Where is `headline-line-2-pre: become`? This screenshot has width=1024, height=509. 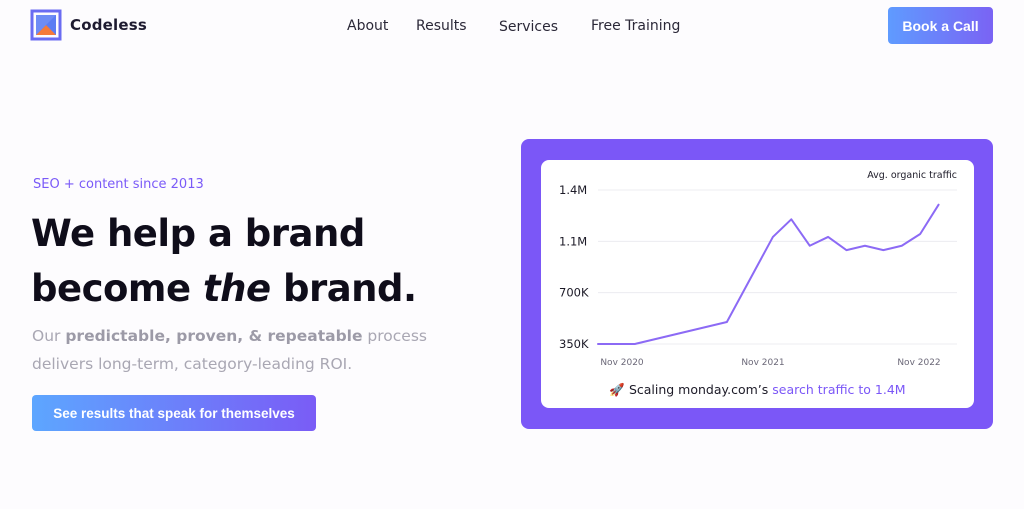 headline-line-2-pre: become is located at coordinates (117, 288).